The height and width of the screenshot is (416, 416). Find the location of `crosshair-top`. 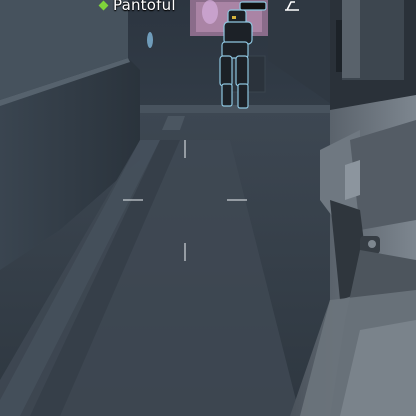

crosshair-top is located at coordinates (185, 149).